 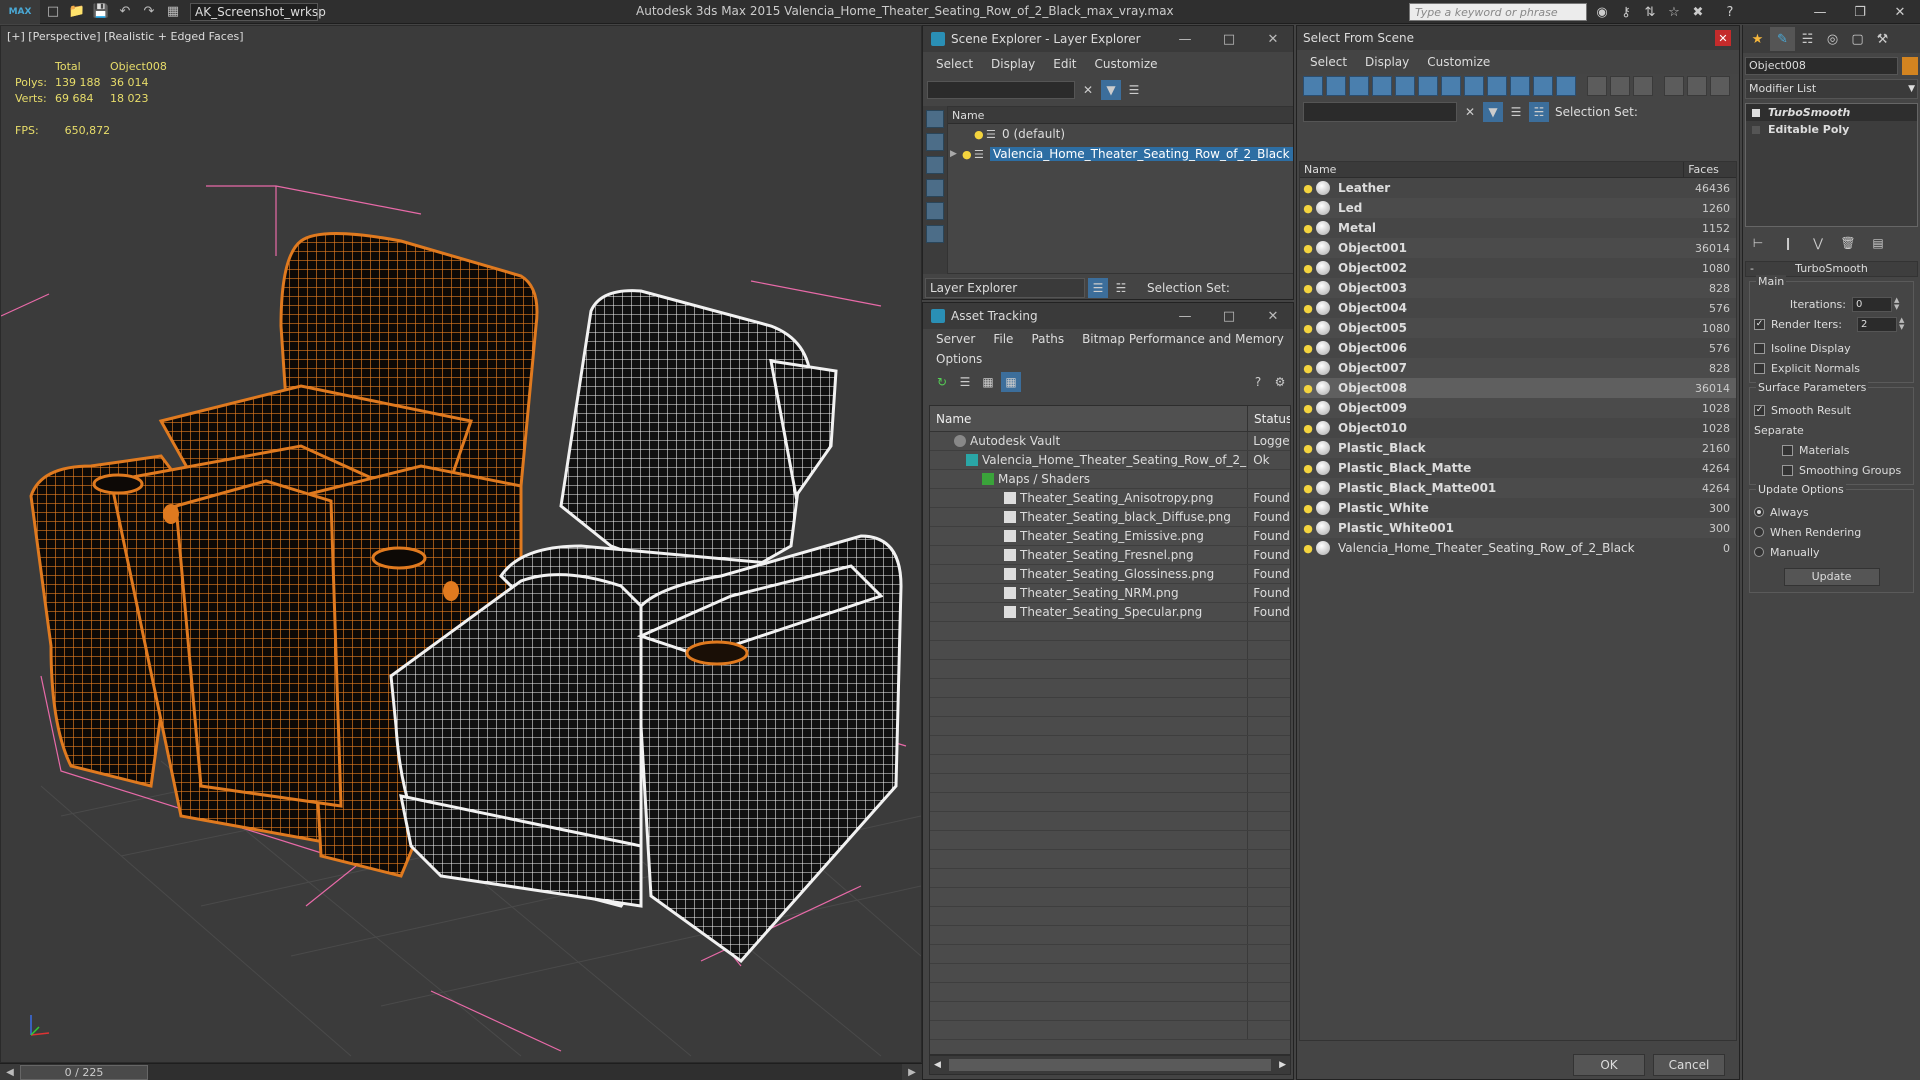 I want to click on table-row: Maps / Shaders, so click(x=1110, y=479).